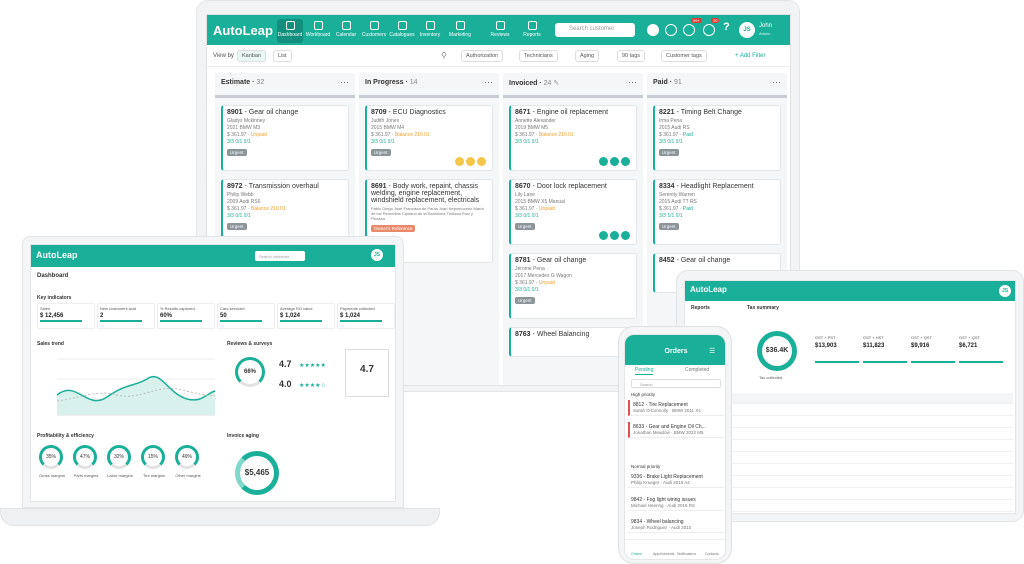 The height and width of the screenshot is (564, 1024). Describe the element at coordinates (430, 31) in the screenshot. I see `nav-inventory: Inventory` at that location.